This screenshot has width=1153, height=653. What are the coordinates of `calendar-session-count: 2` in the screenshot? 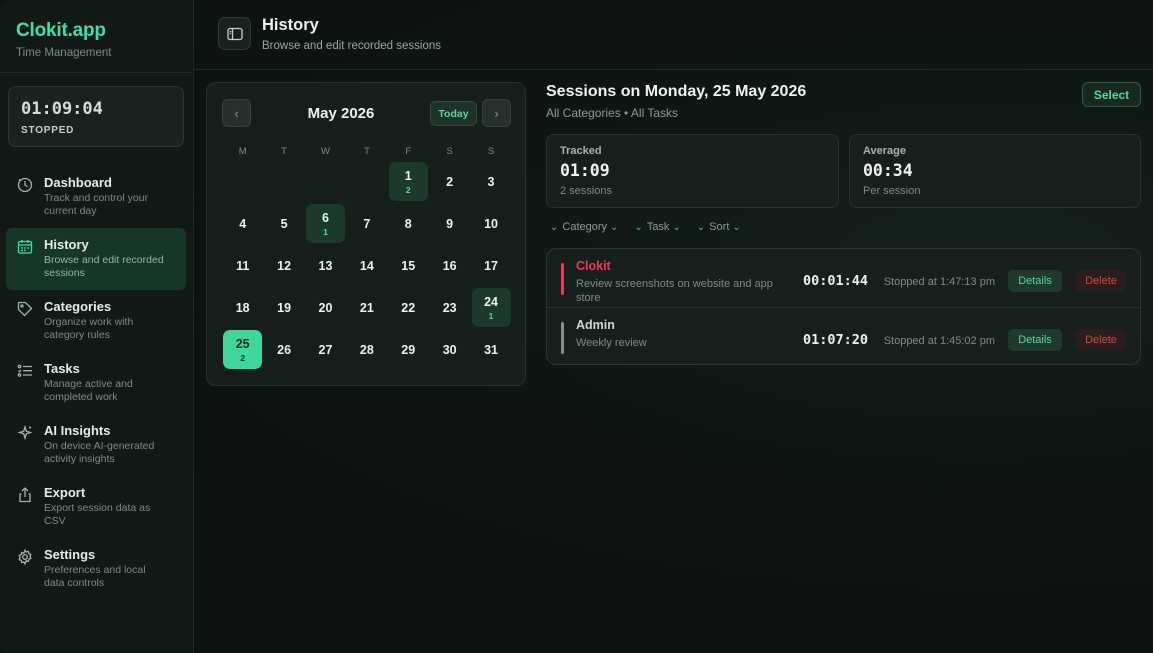 It's located at (408, 189).